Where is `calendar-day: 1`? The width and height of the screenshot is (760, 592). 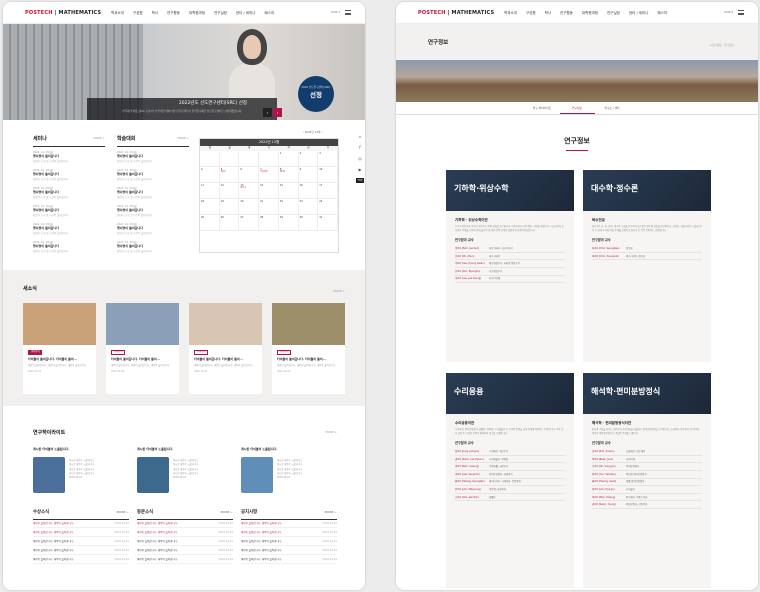
calendar-day: 1 is located at coordinates (288, 159).